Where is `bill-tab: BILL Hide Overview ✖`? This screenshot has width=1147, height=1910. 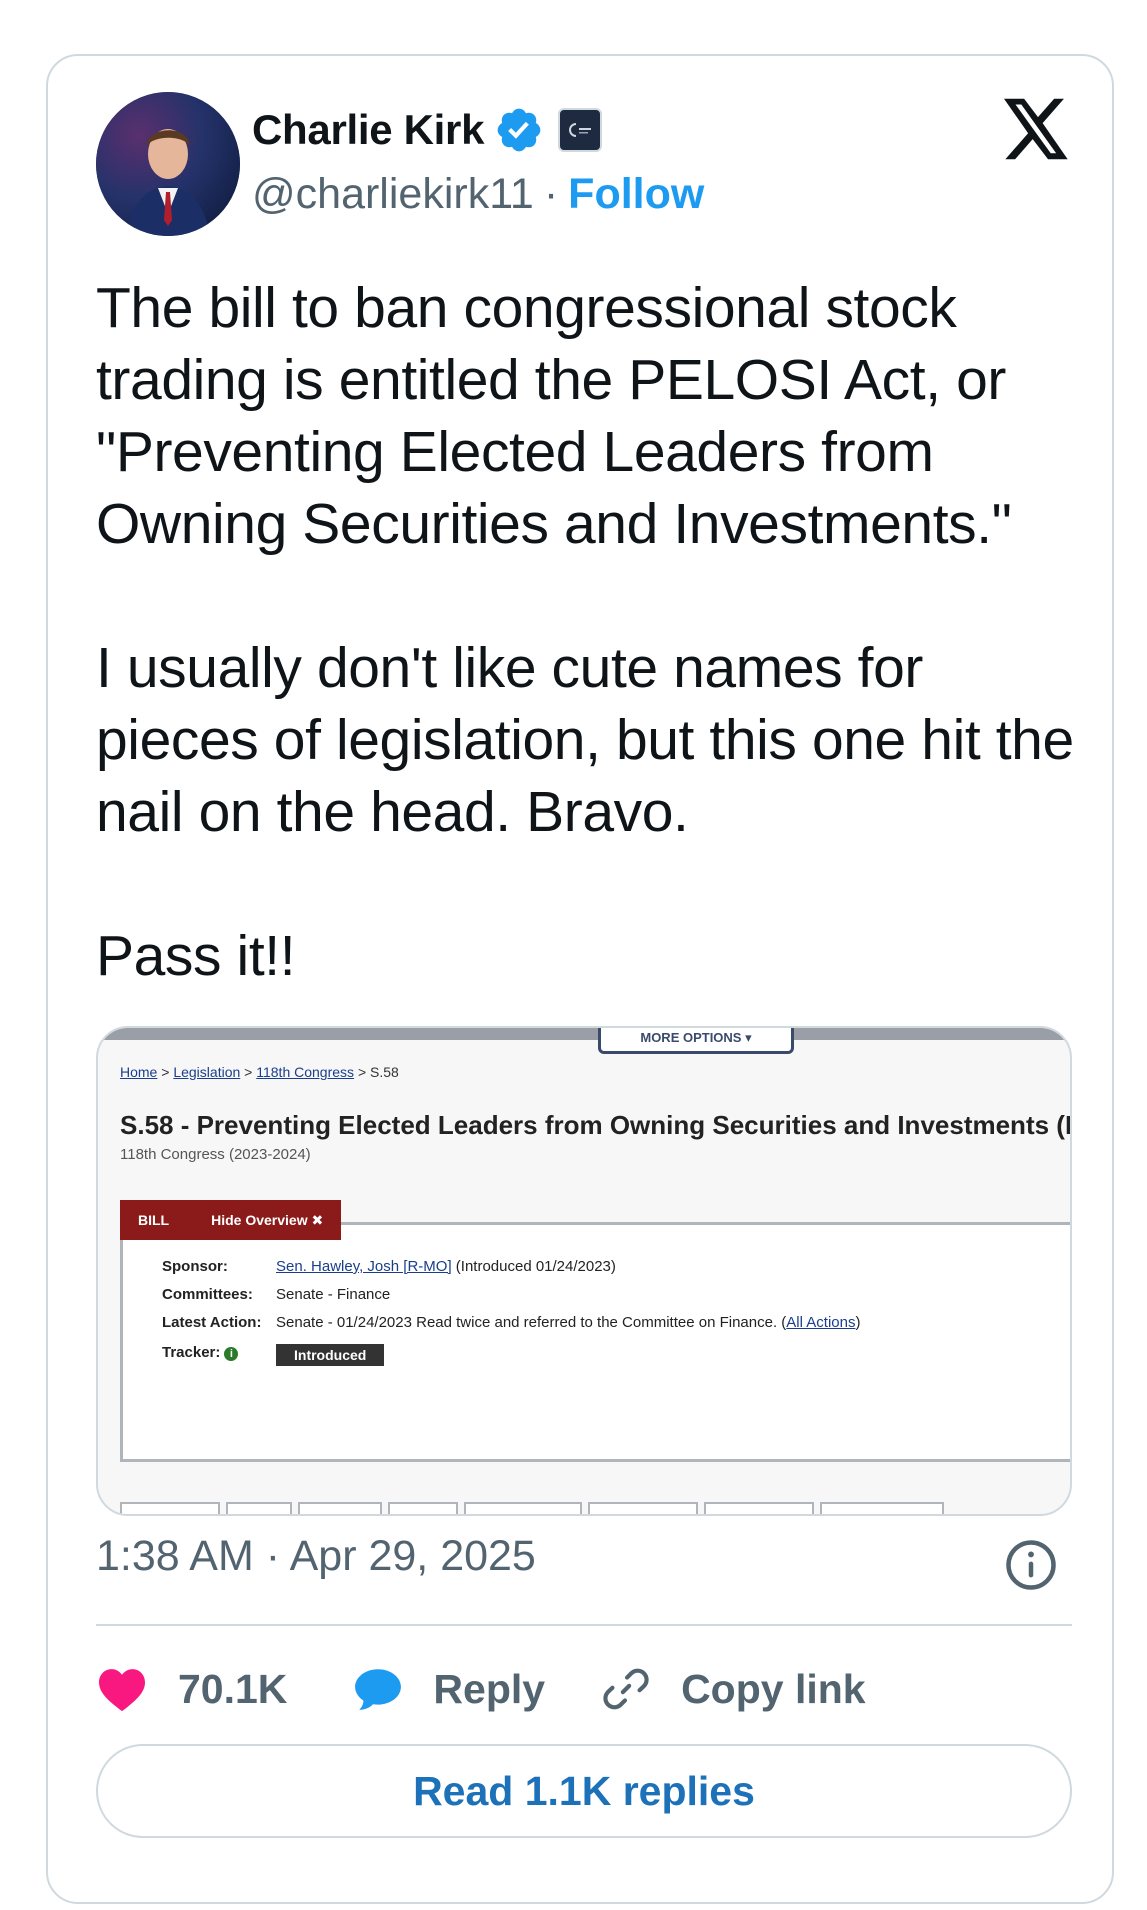
bill-tab: BILL Hide Overview ✖ is located at coordinates (231, 1220).